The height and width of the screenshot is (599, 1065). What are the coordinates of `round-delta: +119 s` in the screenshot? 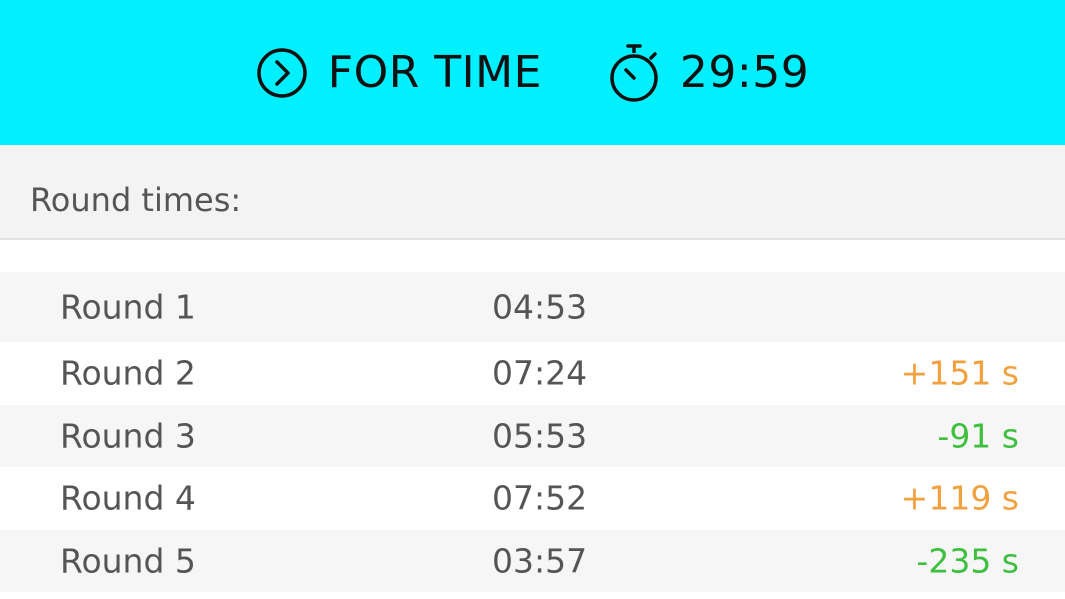 It's located at (959, 498).